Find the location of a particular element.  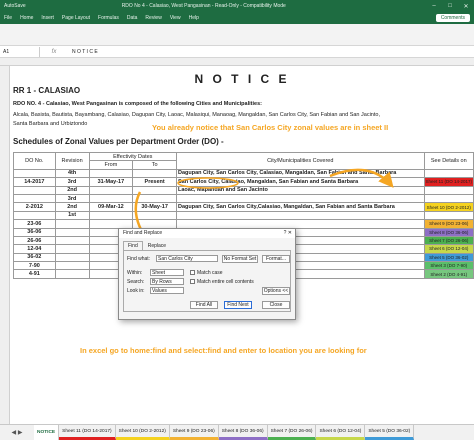

revision-cell: 4th is located at coordinates (72, 173).